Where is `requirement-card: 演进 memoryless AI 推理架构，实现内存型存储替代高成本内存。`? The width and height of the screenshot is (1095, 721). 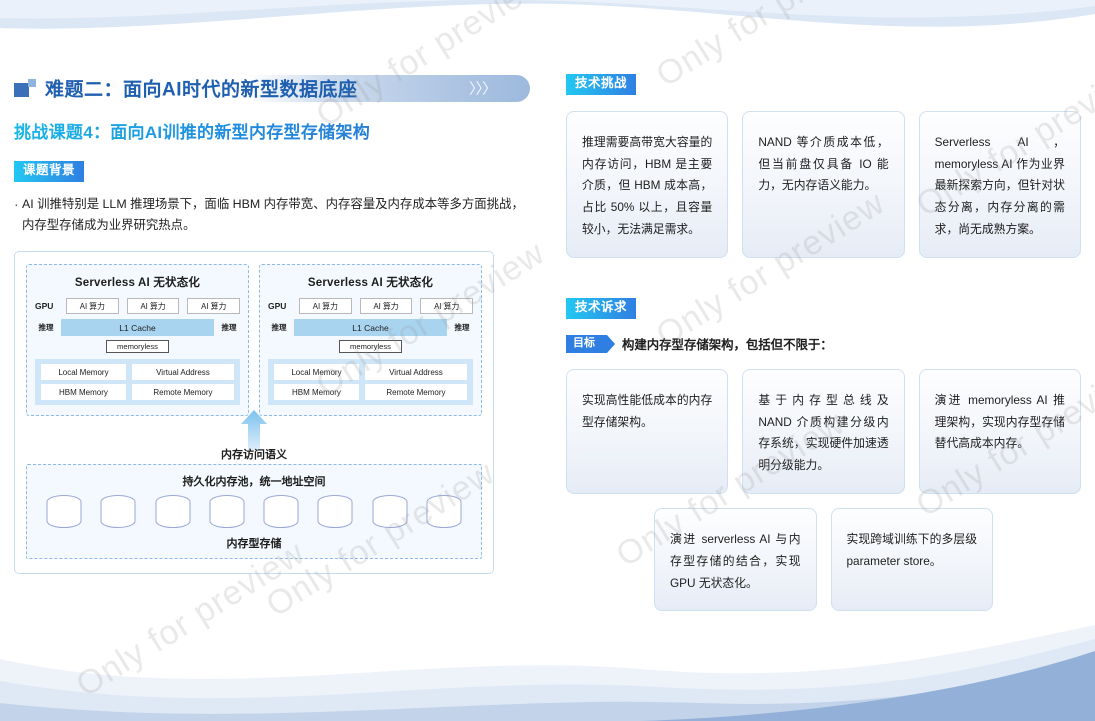 requirement-card: 演进 memoryless AI 推理架构，实现内存型存储替代高成本内存。 is located at coordinates (999, 431).